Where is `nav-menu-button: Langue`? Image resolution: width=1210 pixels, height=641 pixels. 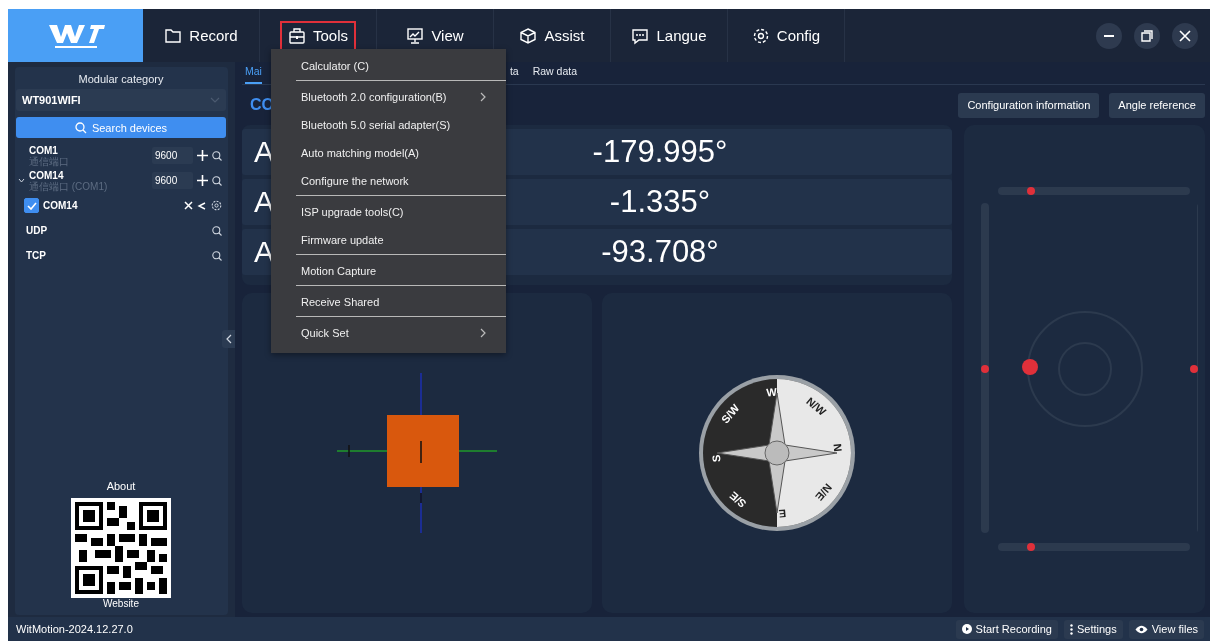
nav-menu-button: Langue is located at coordinates (669, 35).